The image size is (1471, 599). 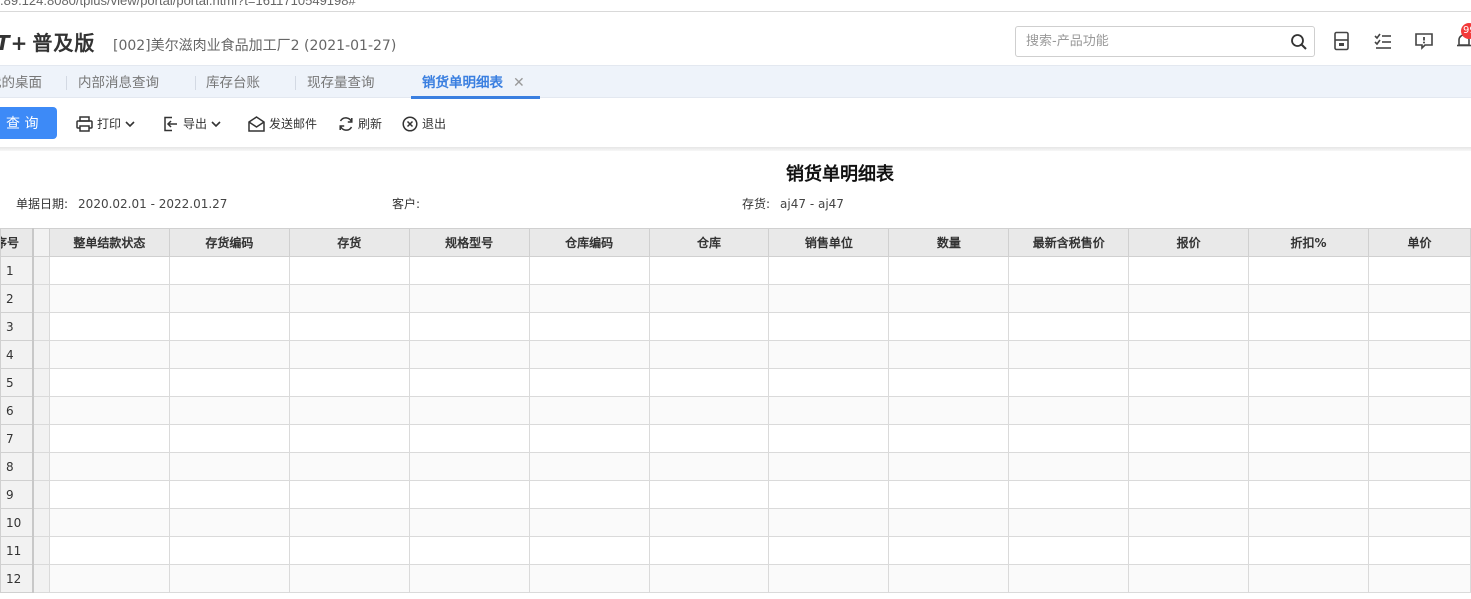 What do you see at coordinates (469, 242) in the screenshot?
I see `column-header: 规格型号` at bounding box center [469, 242].